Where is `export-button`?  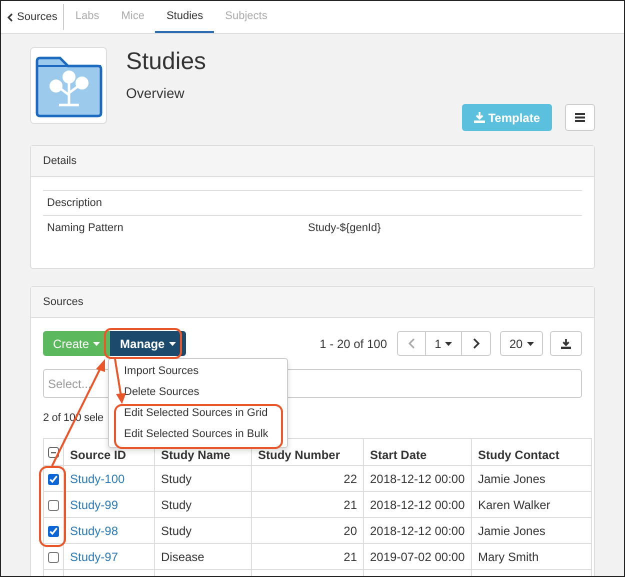 export-button is located at coordinates (566, 343).